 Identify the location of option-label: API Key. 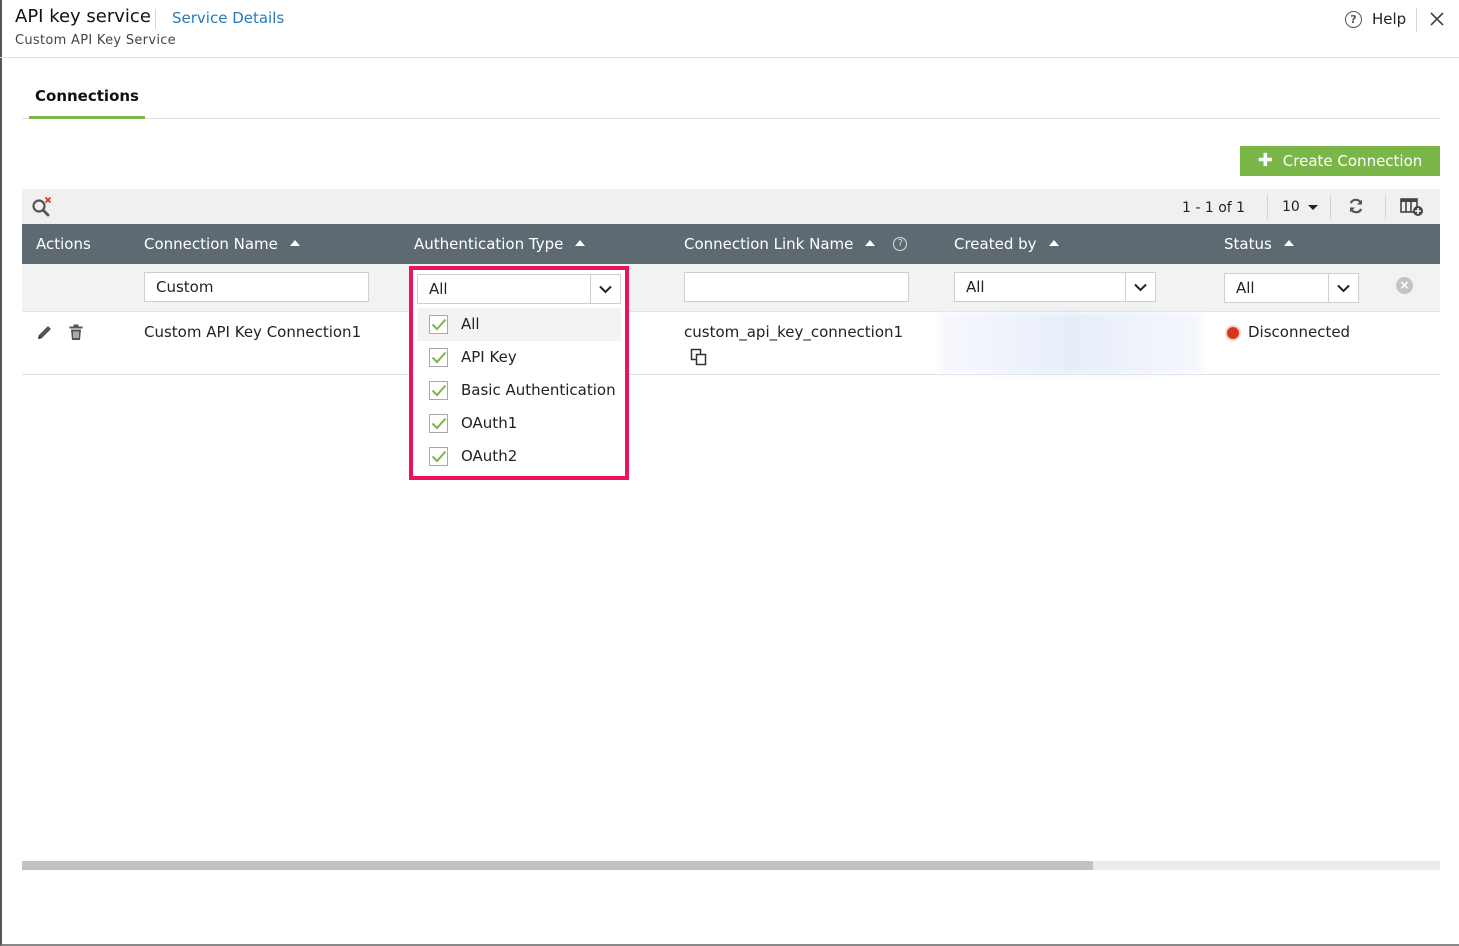
(489, 357).